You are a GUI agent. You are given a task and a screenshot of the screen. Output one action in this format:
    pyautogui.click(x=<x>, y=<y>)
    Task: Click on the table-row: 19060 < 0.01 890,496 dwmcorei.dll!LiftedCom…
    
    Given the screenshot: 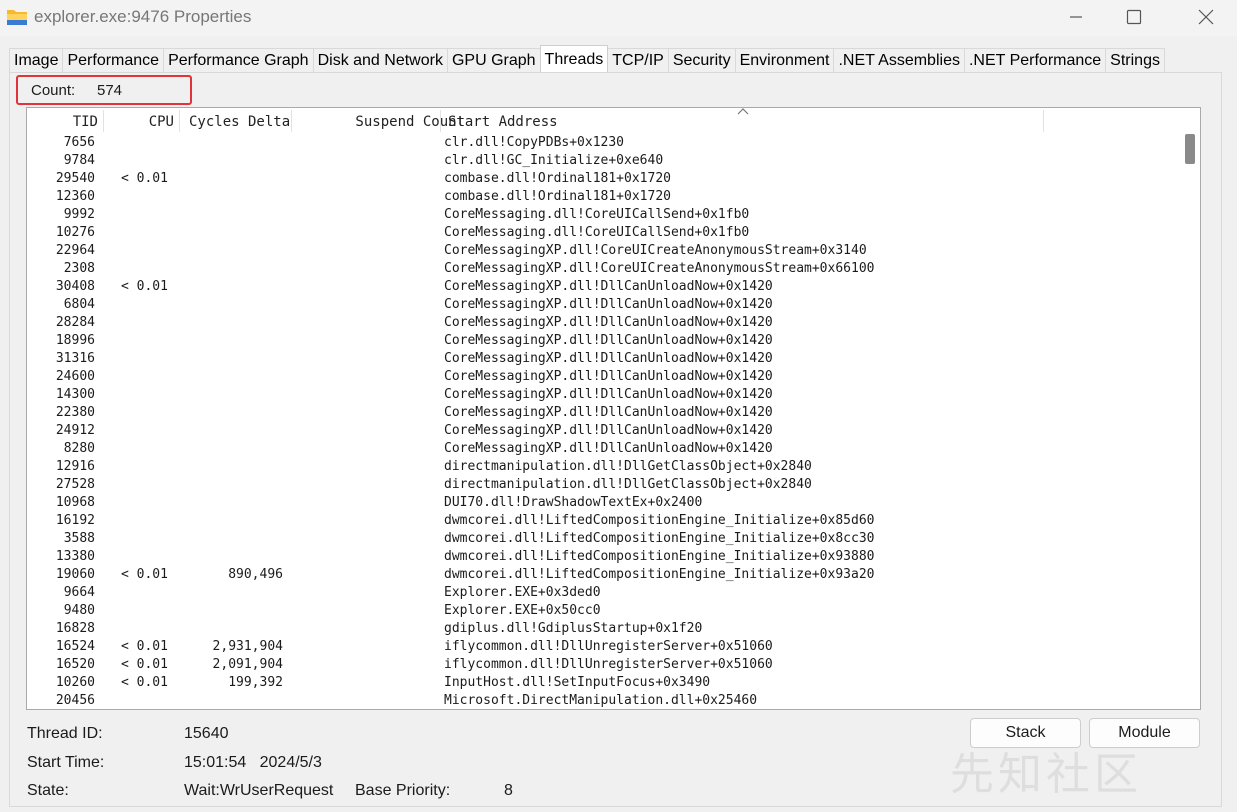 What is the action you would take?
    pyautogui.click(x=602, y=575)
    